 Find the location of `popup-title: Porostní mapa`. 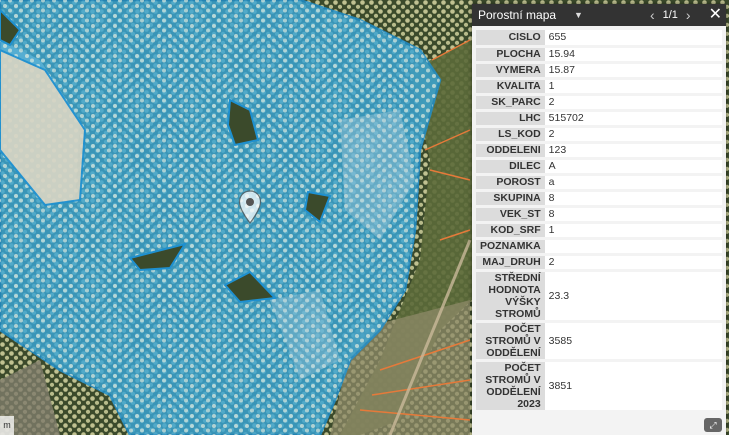

popup-title: Porostní mapa is located at coordinates (517, 15).